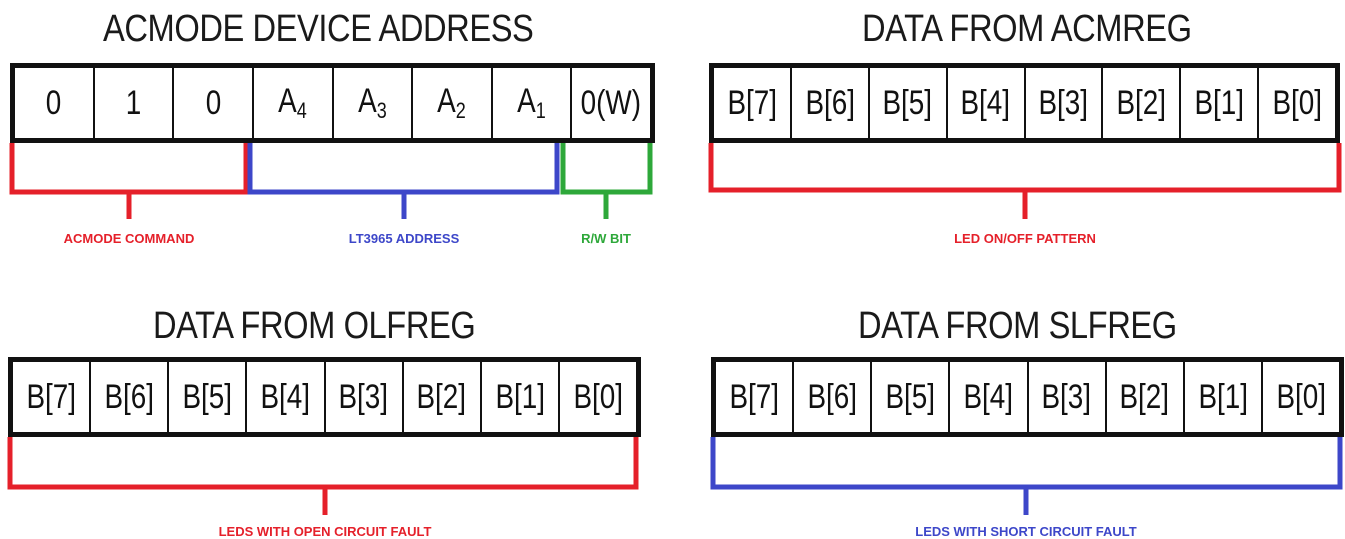 The width and height of the screenshot is (1345, 539). Describe the element at coordinates (403, 181) in the screenshot. I see `lt3965-address-bracket` at that location.